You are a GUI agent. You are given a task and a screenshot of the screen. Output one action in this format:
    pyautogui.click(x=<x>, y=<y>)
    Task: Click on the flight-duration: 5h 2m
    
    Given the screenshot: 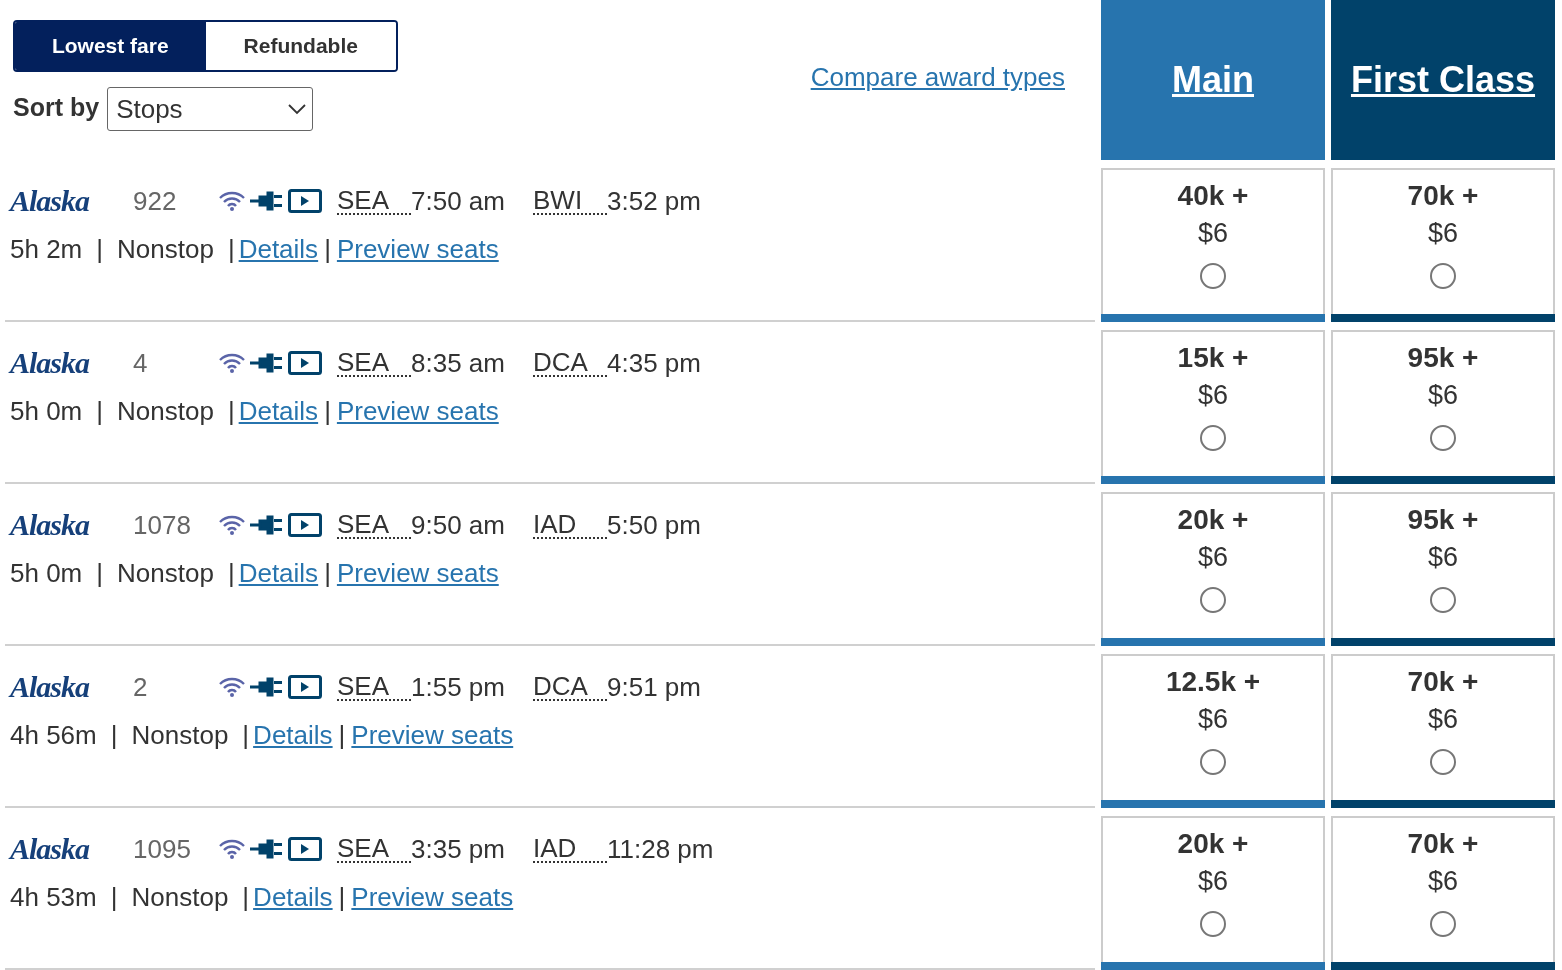 What is the action you would take?
    pyautogui.click(x=46, y=249)
    